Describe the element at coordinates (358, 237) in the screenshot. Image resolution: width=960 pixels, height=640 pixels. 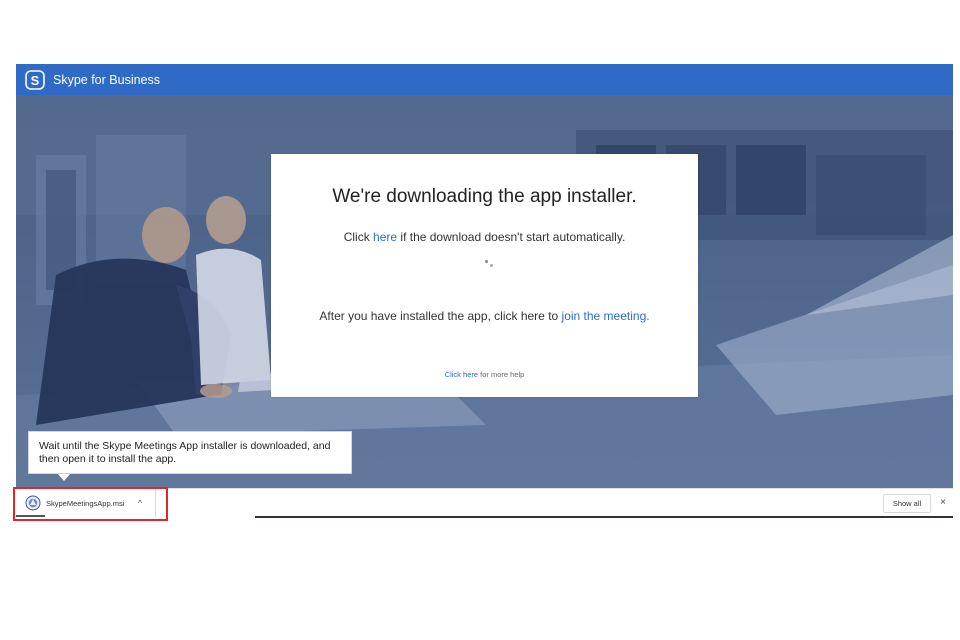
I see `manual-download-prefix: Click` at that location.